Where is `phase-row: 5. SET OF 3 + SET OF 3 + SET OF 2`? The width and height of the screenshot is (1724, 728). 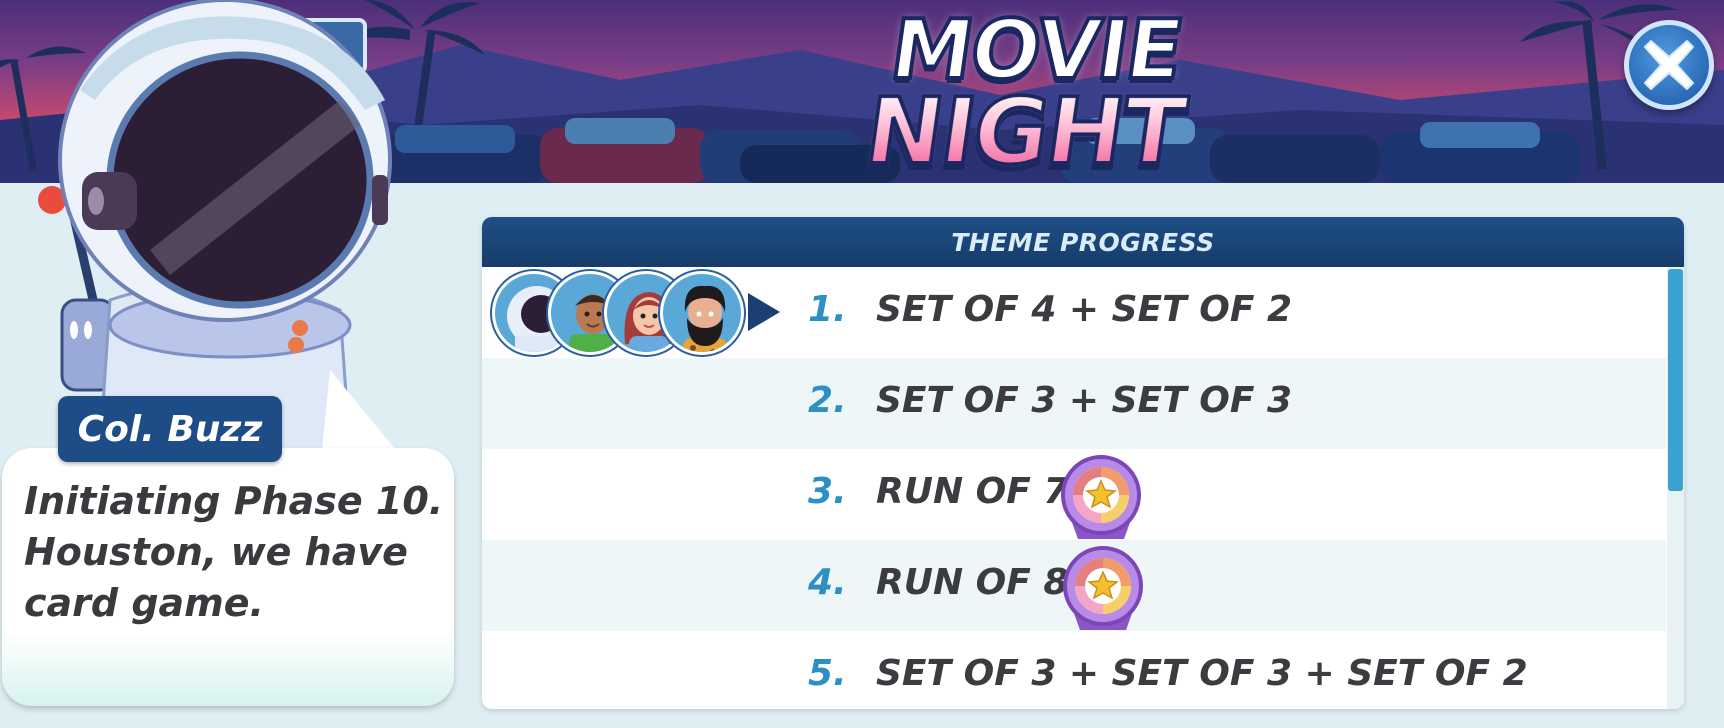 phase-row: 5. SET OF 3 + SET OF 3 + SET OF 2 is located at coordinates (1074, 670).